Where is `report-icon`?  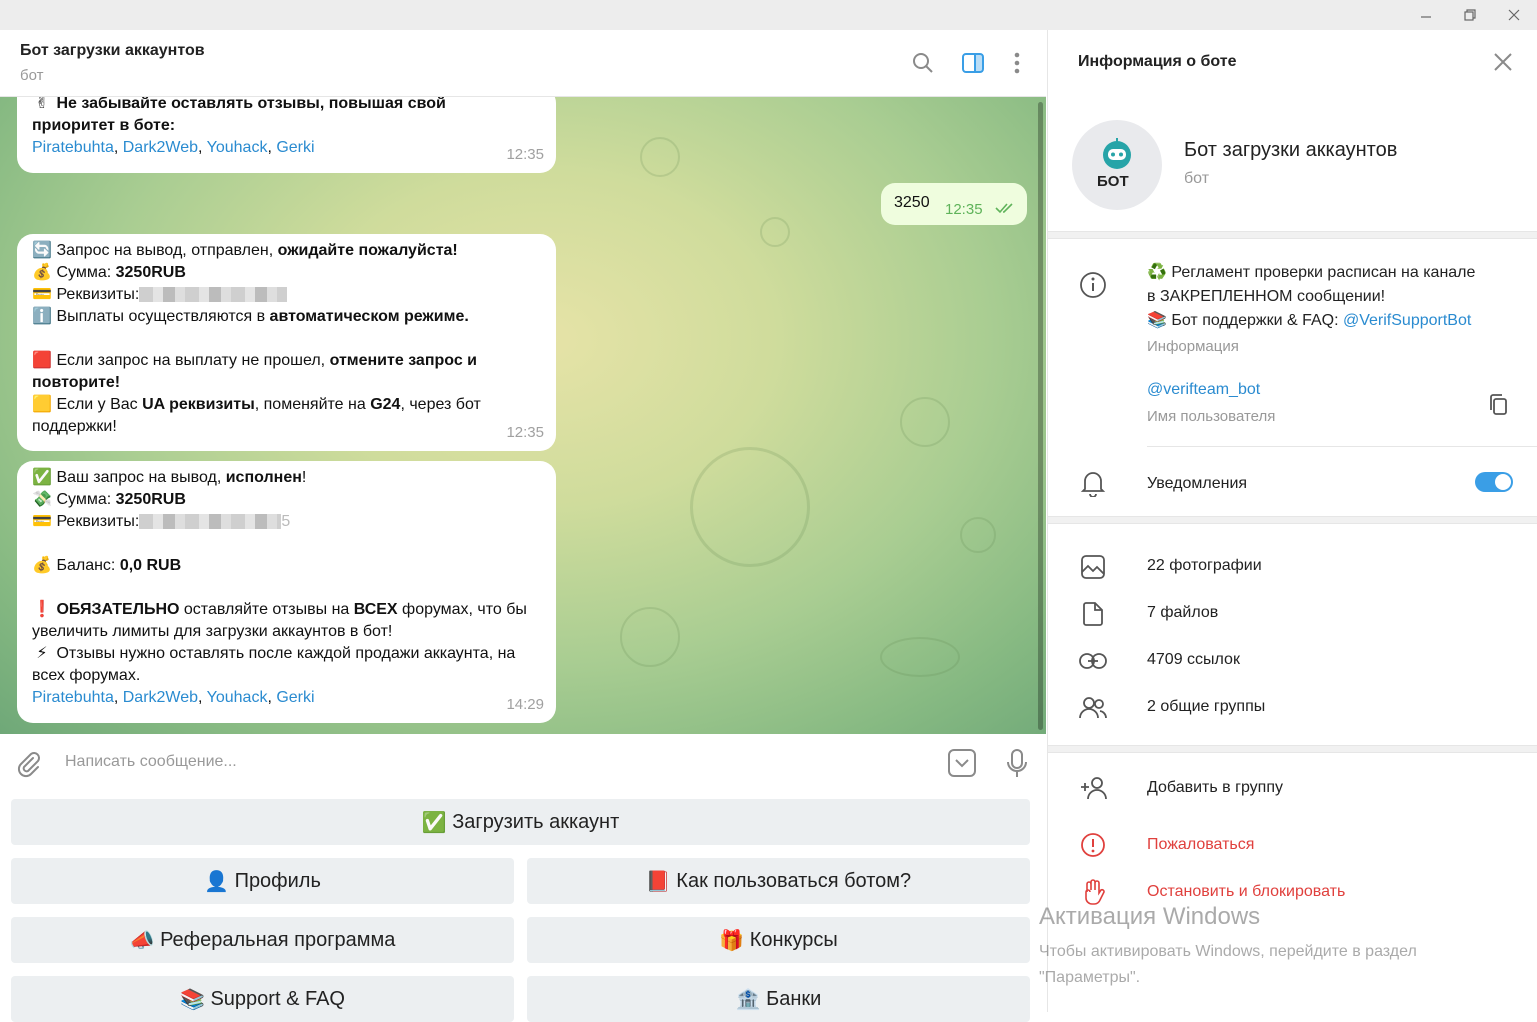 report-icon is located at coordinates (1093, 845).